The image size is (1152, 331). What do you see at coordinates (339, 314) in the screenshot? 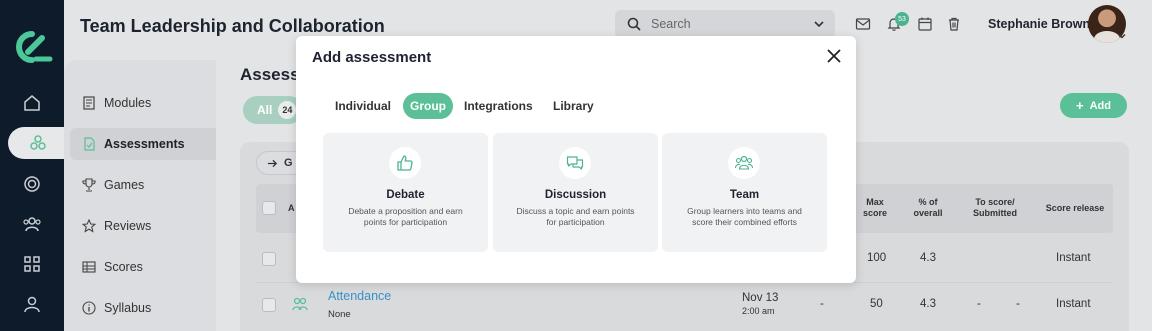
I see `cell-sub: None` at bounding box center [339, 314].